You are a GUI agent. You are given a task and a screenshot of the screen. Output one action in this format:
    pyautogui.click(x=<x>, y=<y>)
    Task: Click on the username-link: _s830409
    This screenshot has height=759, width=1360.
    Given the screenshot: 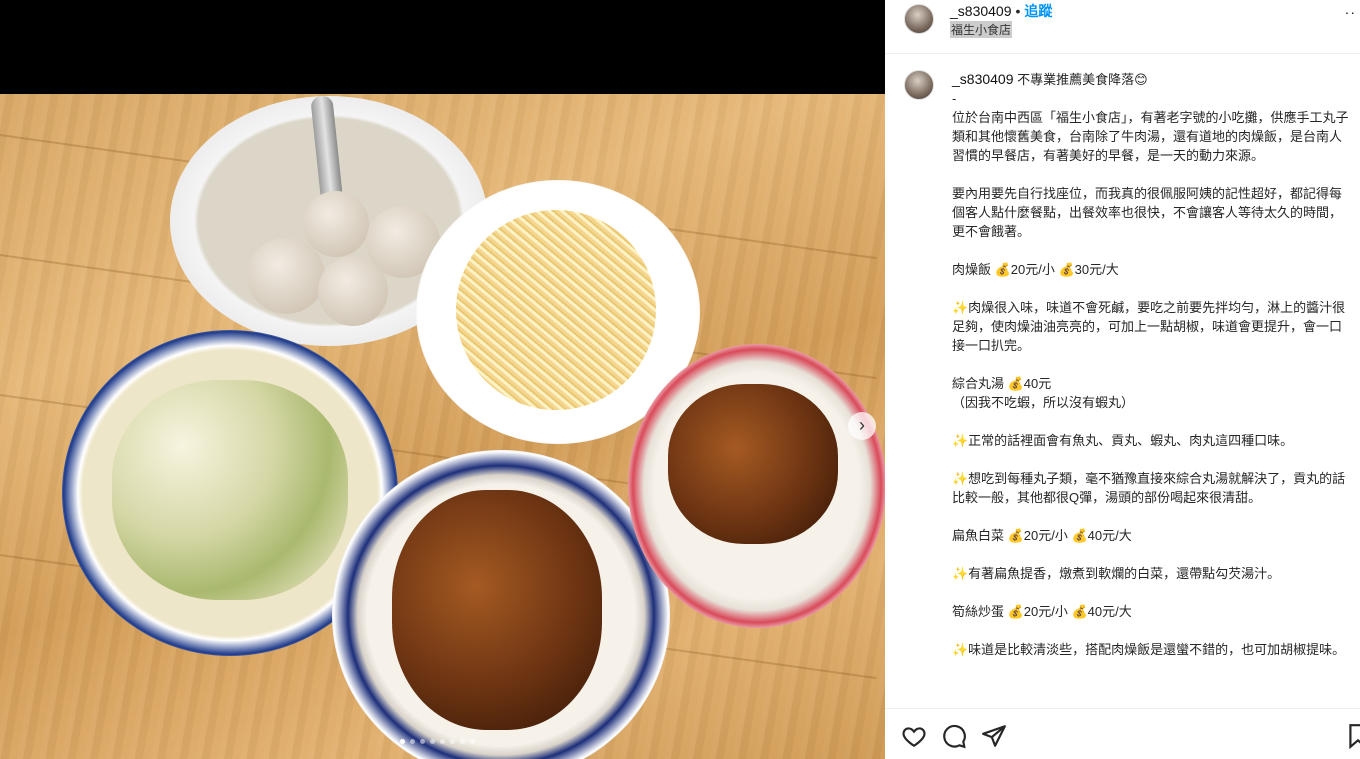 What is the action you would take?
    pyautogui.click(x=981, y=11)
    